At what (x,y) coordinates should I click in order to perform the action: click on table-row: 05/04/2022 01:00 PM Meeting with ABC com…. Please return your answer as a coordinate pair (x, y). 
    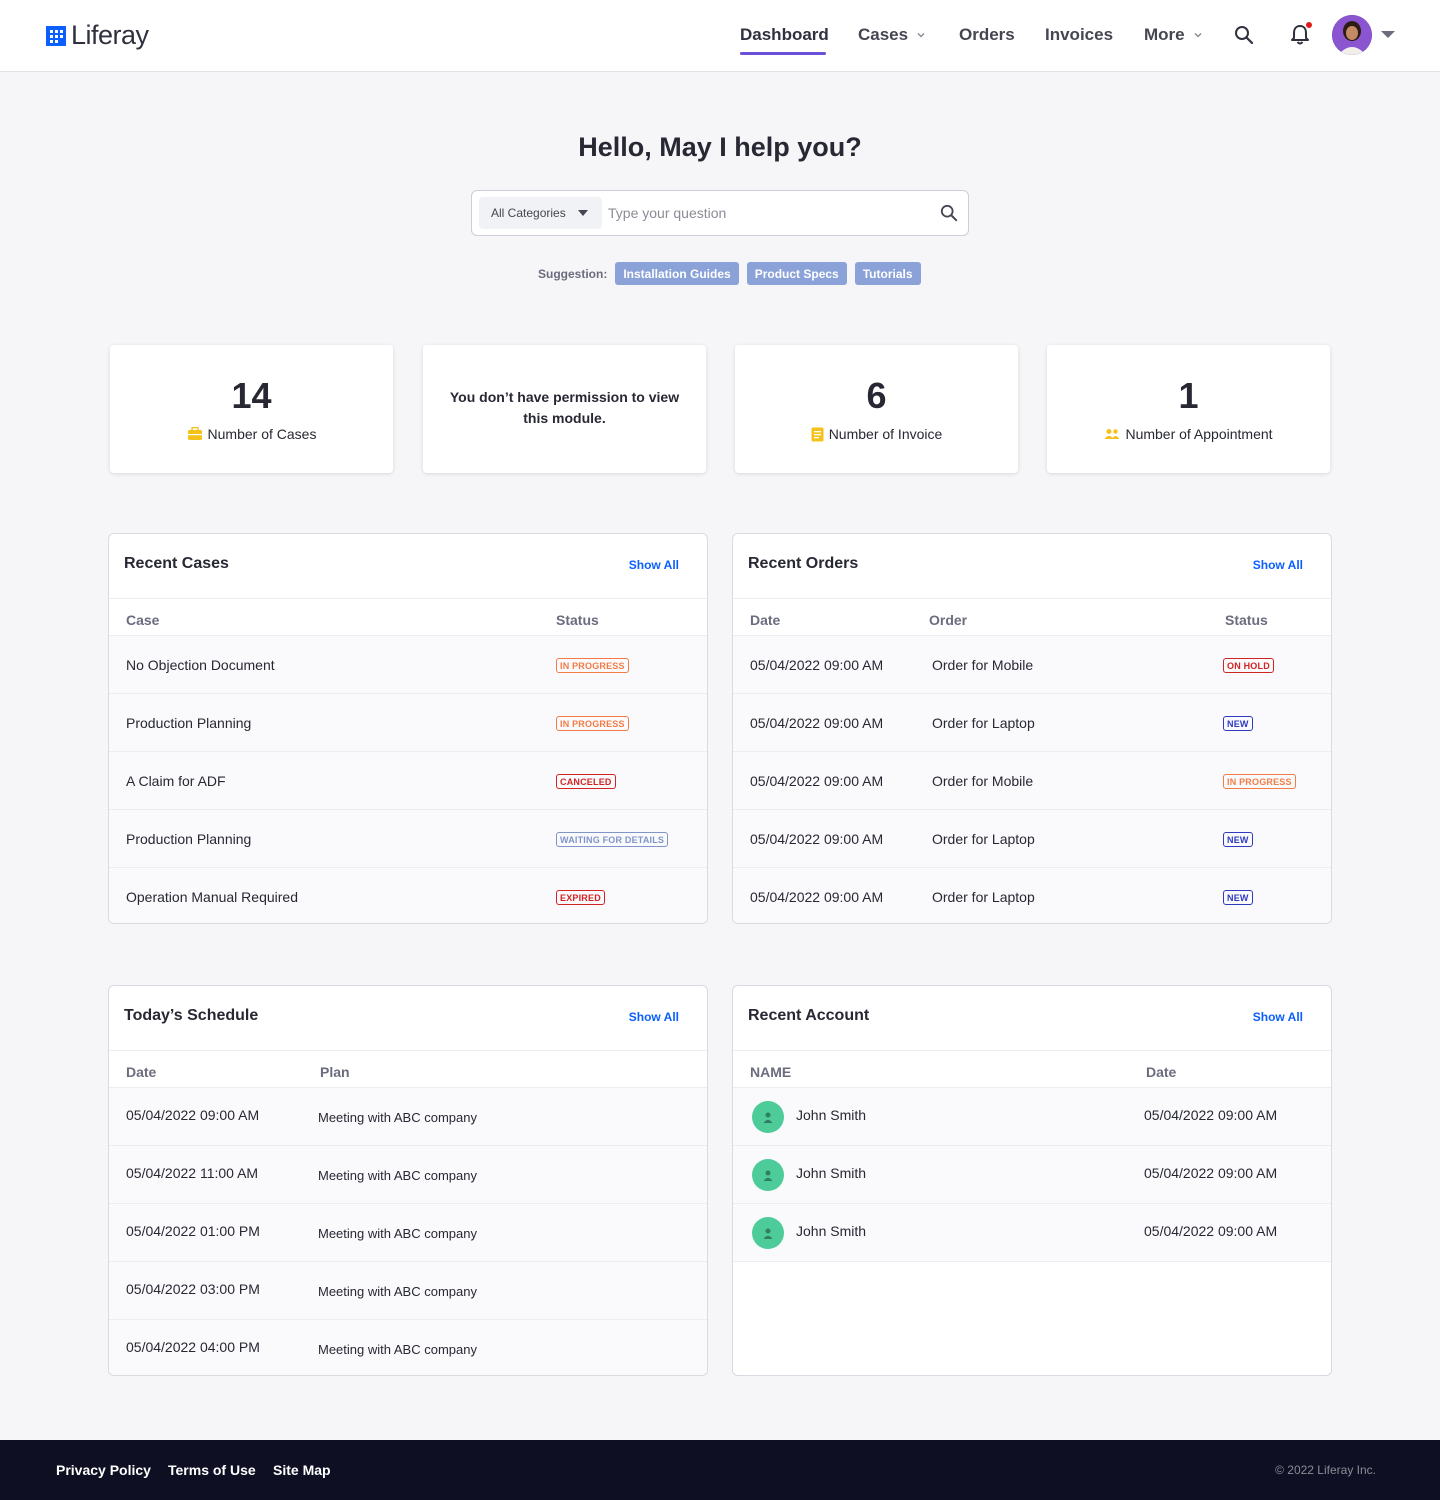
    Looking at the image, I should click on (408, 1233).